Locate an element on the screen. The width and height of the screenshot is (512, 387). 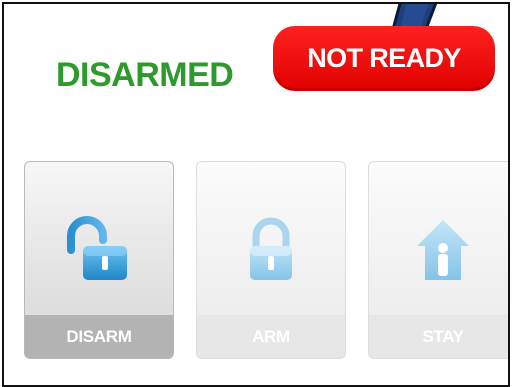
stay-button: STAY is located at coordinates (438, 260).